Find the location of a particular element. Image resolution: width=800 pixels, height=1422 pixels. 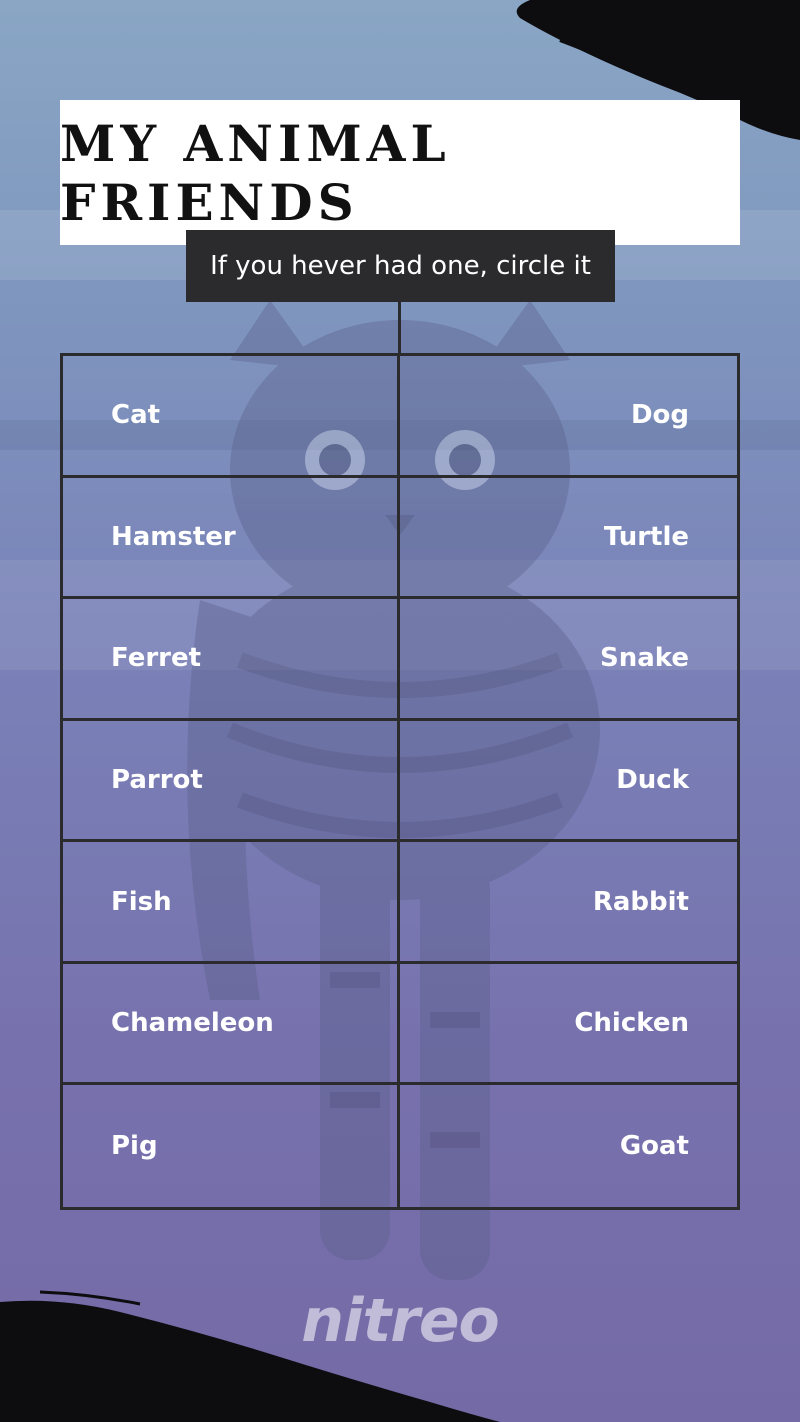

animal-cell: Ferret is located at coordinates (231, 660).